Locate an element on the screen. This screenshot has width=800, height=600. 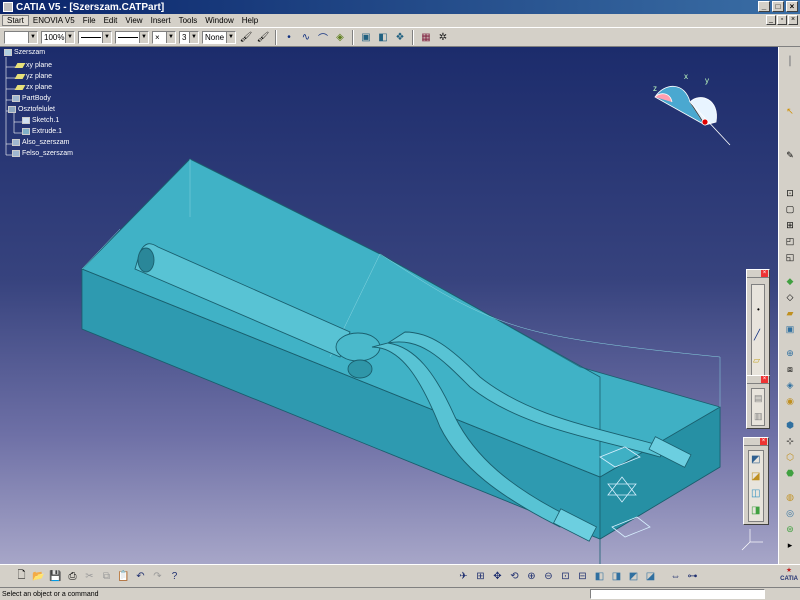
scale-tool-icon: ▥ is located at coordinates (758, 416).